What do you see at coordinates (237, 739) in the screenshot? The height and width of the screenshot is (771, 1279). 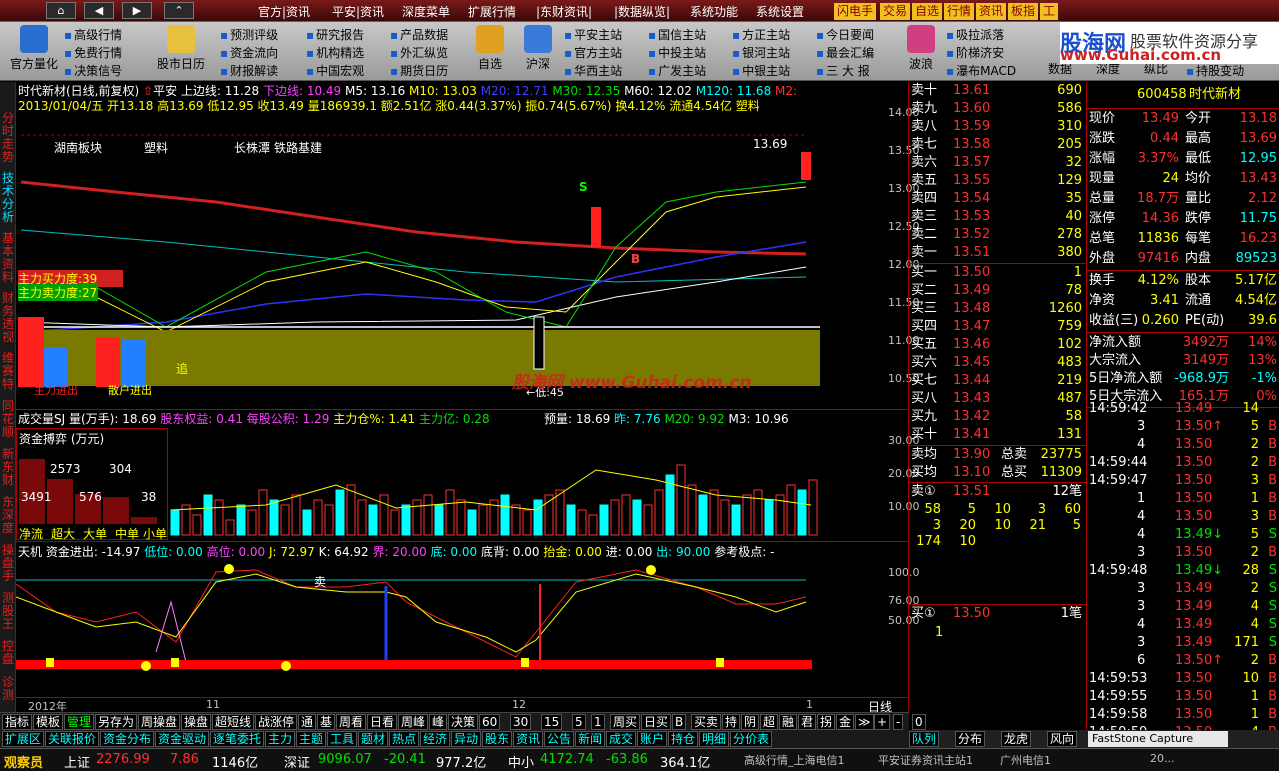 I see `ext-tab: 逐笔委托` at bounding box center [237, 739].